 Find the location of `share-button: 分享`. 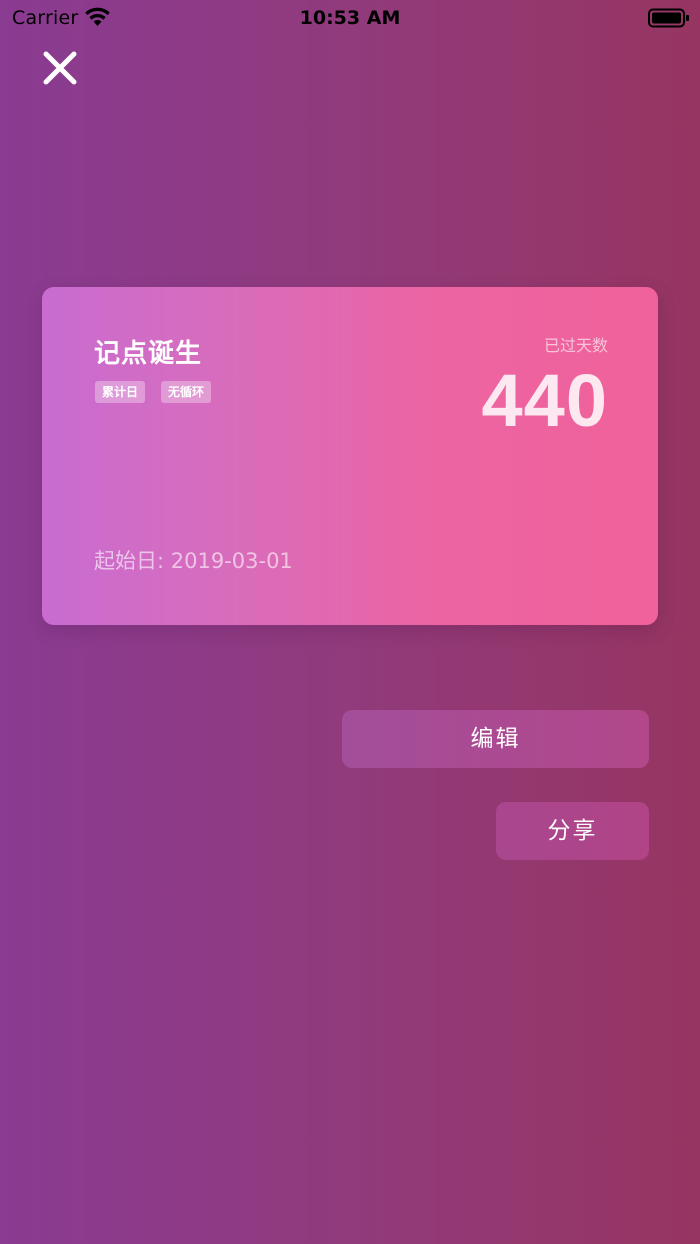

share-button: 分享 is located at coordinates (572, 831).